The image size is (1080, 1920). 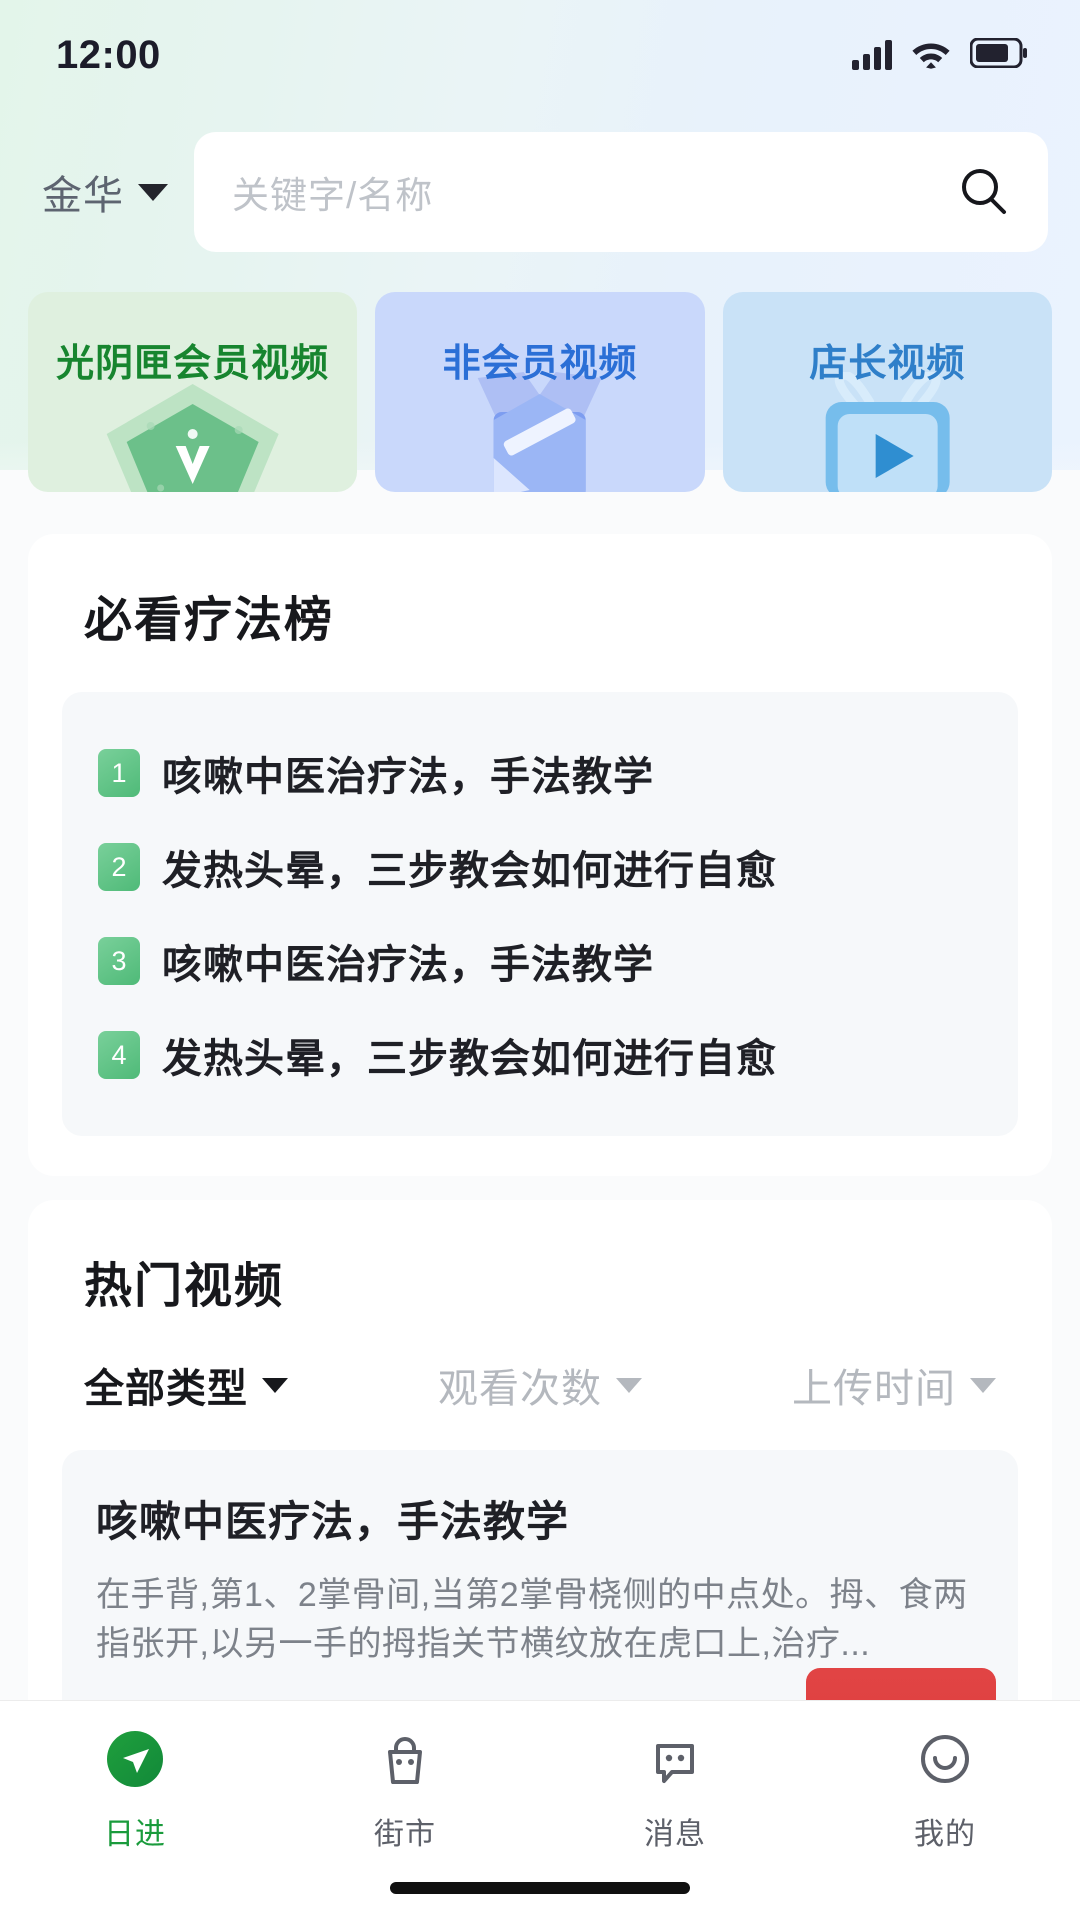 What do you see at coordinates (945, 1759) in the screenshot?
I see `smiley-face-icon` at bounding box center [945, 1759].